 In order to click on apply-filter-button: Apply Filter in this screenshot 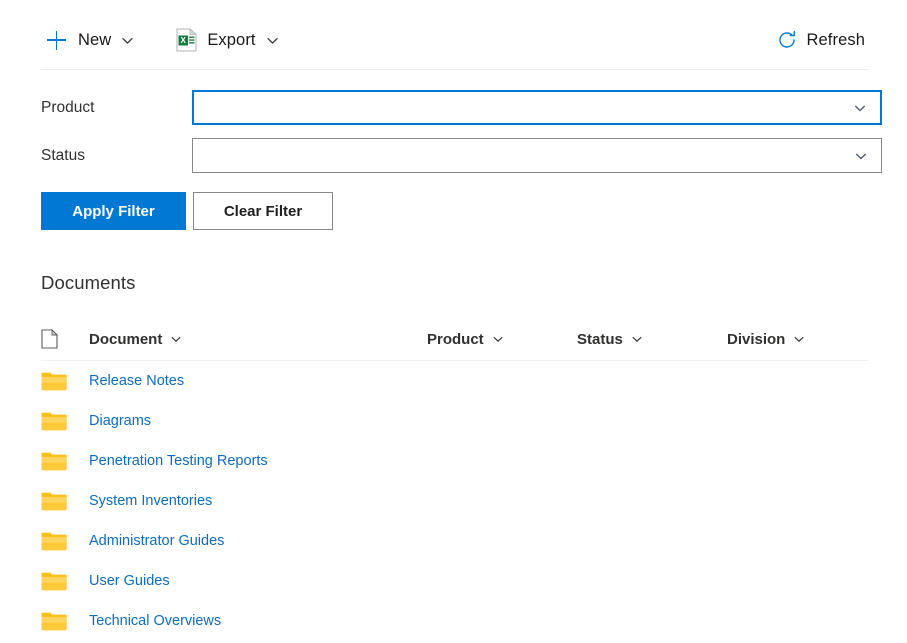, I will do `click(113, 211)`.